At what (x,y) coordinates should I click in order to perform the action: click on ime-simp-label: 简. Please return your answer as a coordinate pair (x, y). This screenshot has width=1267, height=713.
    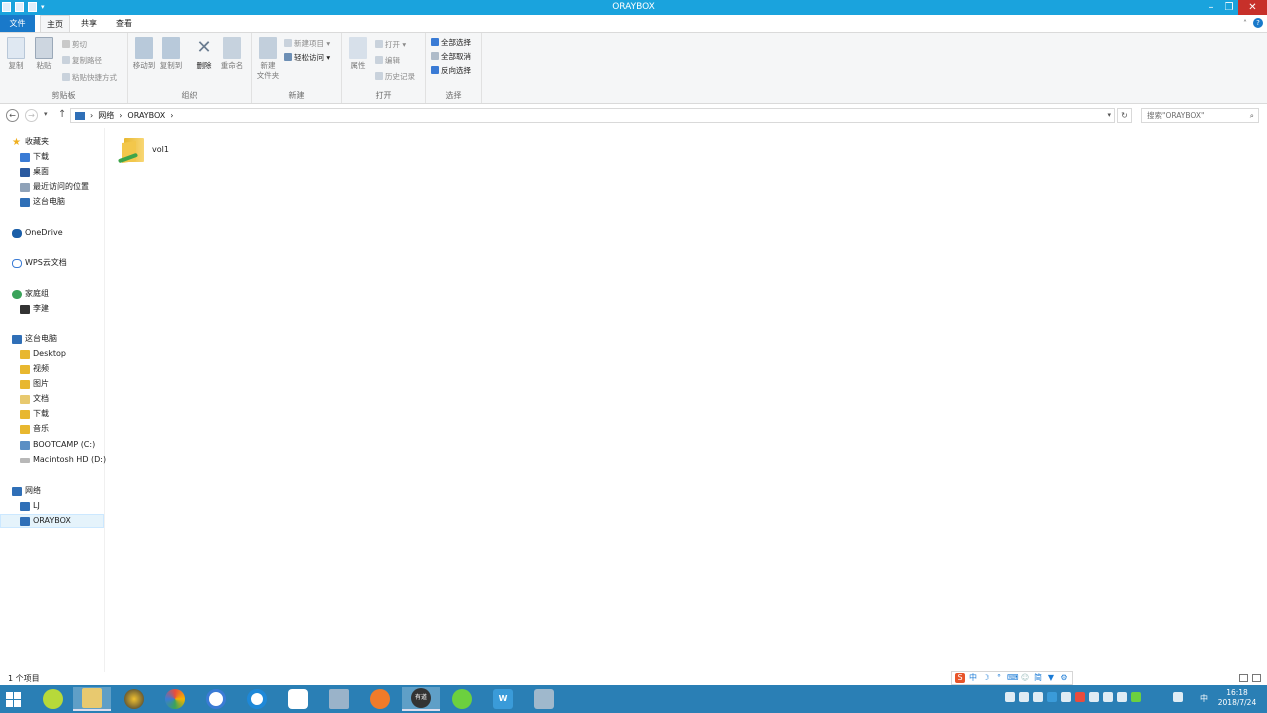
    Looking at the image, I should click on (1038, 678).